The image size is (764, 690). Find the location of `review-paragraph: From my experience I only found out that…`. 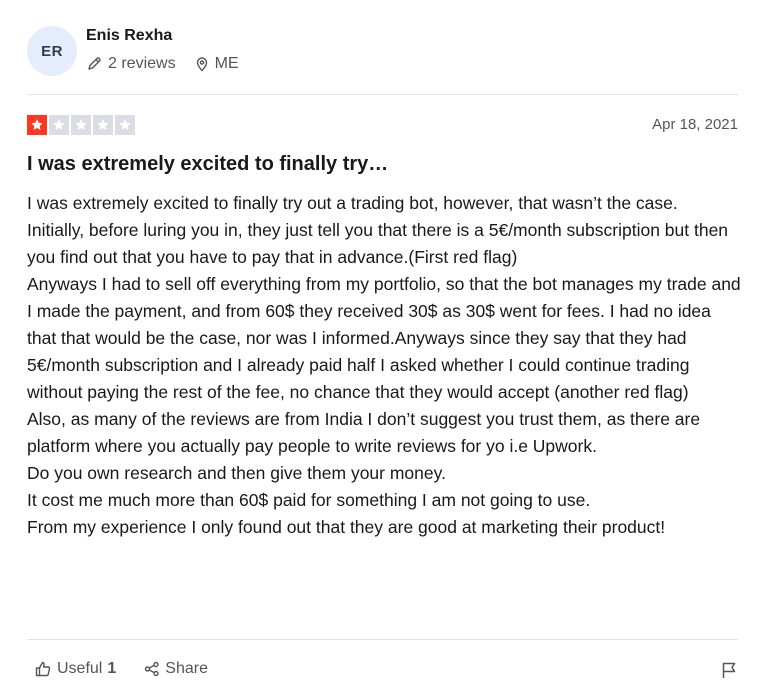

review-paragraph: From my experience I only found out that… is located at coordinates (346, 527).